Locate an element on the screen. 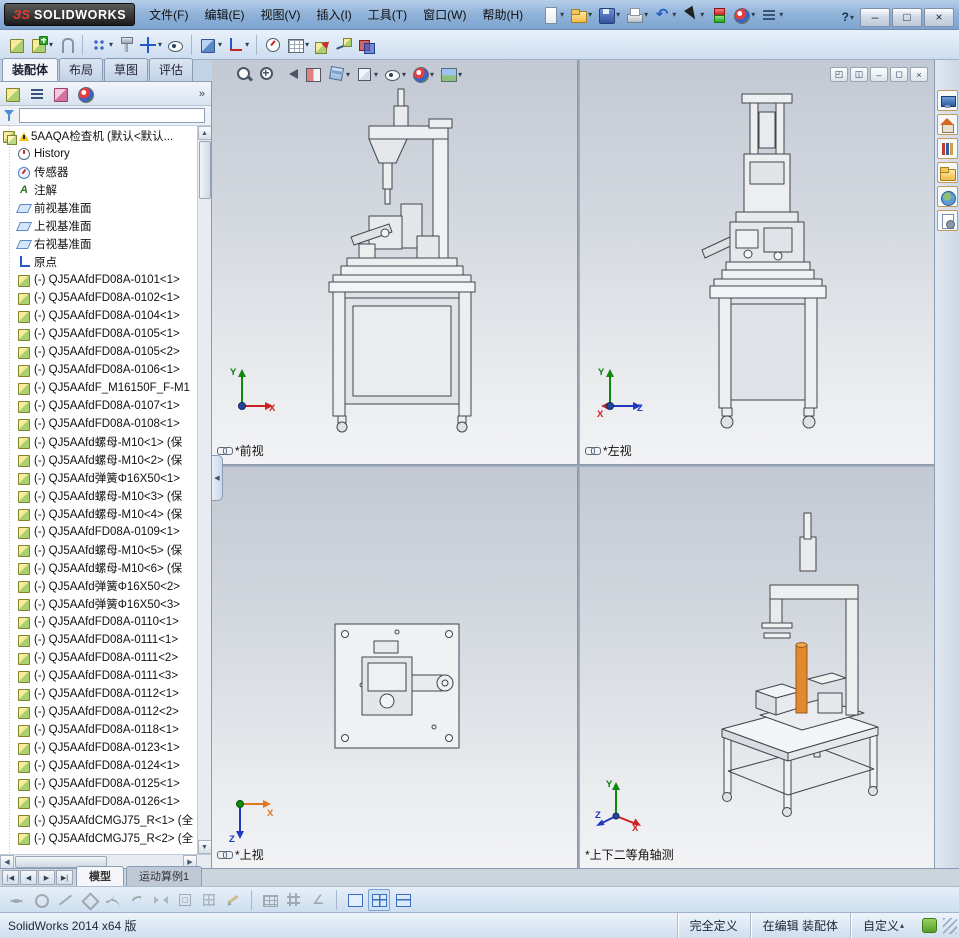  scene-settings-button: ▾ is located at coordinates (450, 74).